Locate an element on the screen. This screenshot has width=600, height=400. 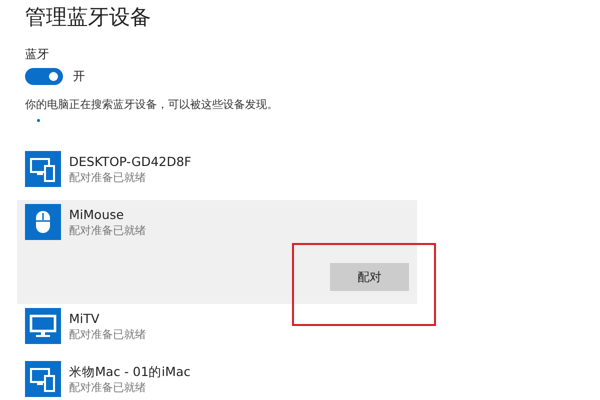
bluetooth-toggle is located at coordinates (44, 76).